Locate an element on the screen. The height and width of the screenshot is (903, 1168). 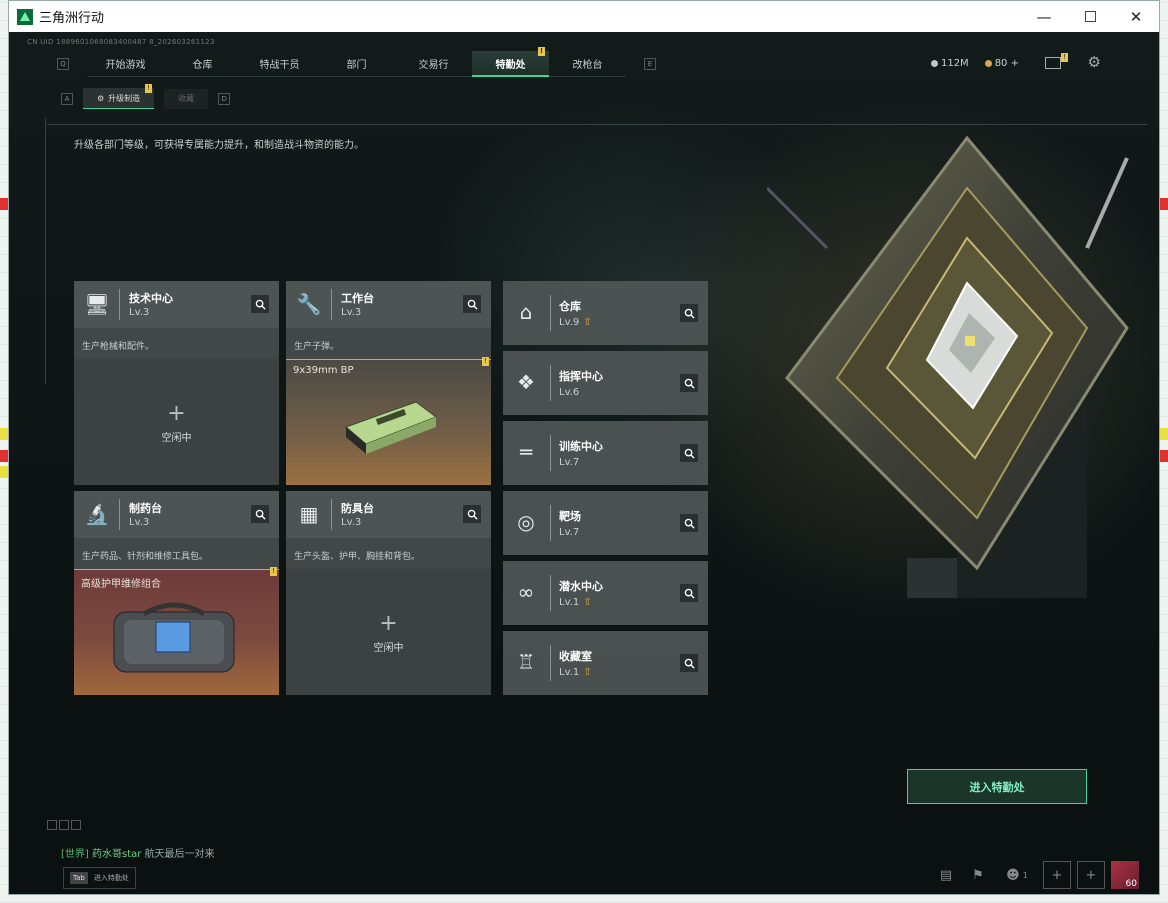
tab-operators: 特战干员 is located at coordinates (279, 64).